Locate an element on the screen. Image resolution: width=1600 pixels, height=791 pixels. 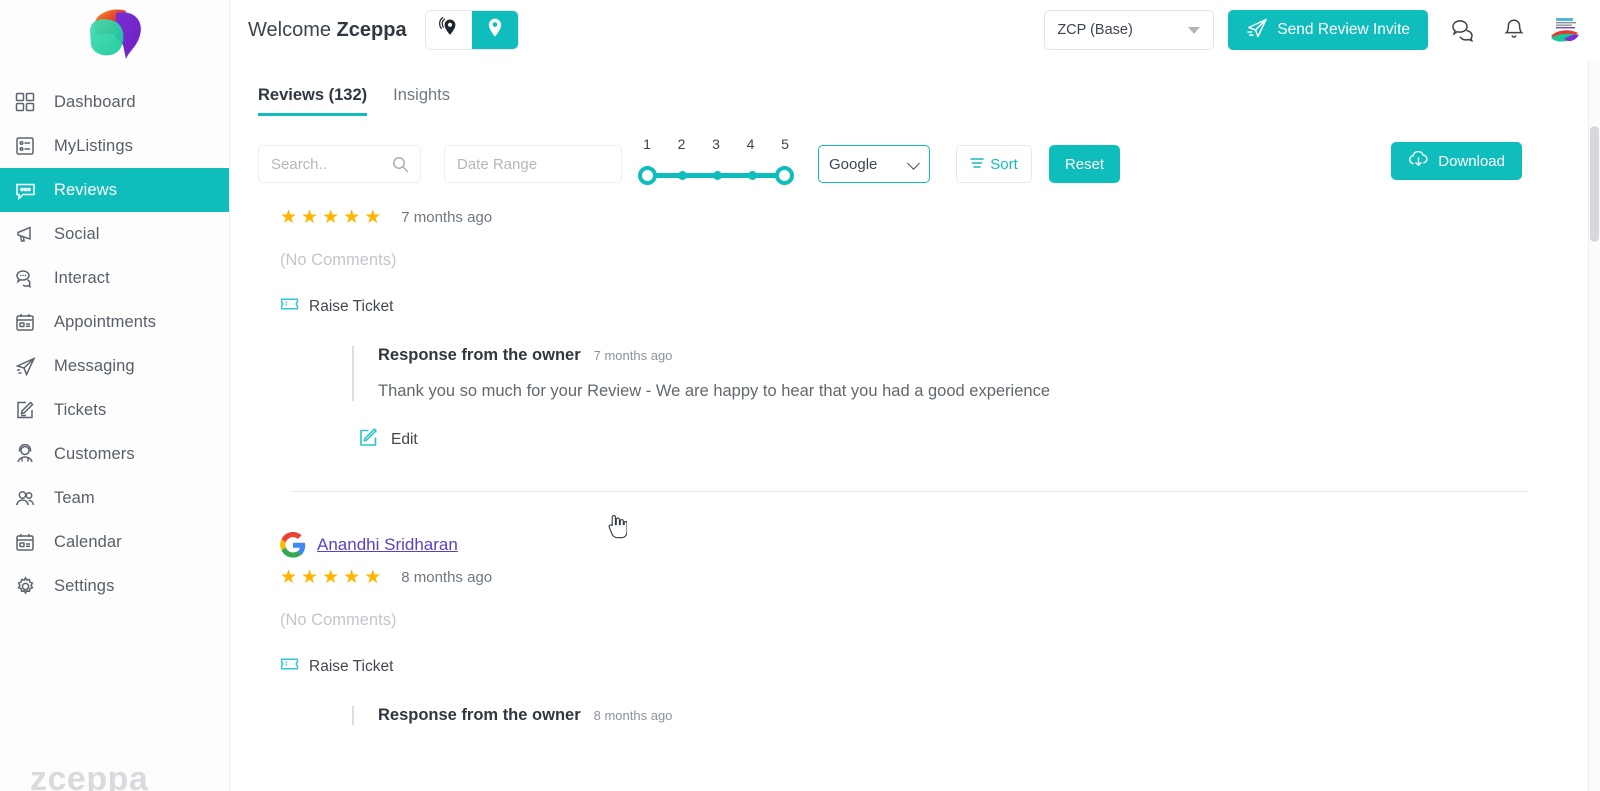
sidebar-item-label: Dashboard is located at coordinates (95, 101).